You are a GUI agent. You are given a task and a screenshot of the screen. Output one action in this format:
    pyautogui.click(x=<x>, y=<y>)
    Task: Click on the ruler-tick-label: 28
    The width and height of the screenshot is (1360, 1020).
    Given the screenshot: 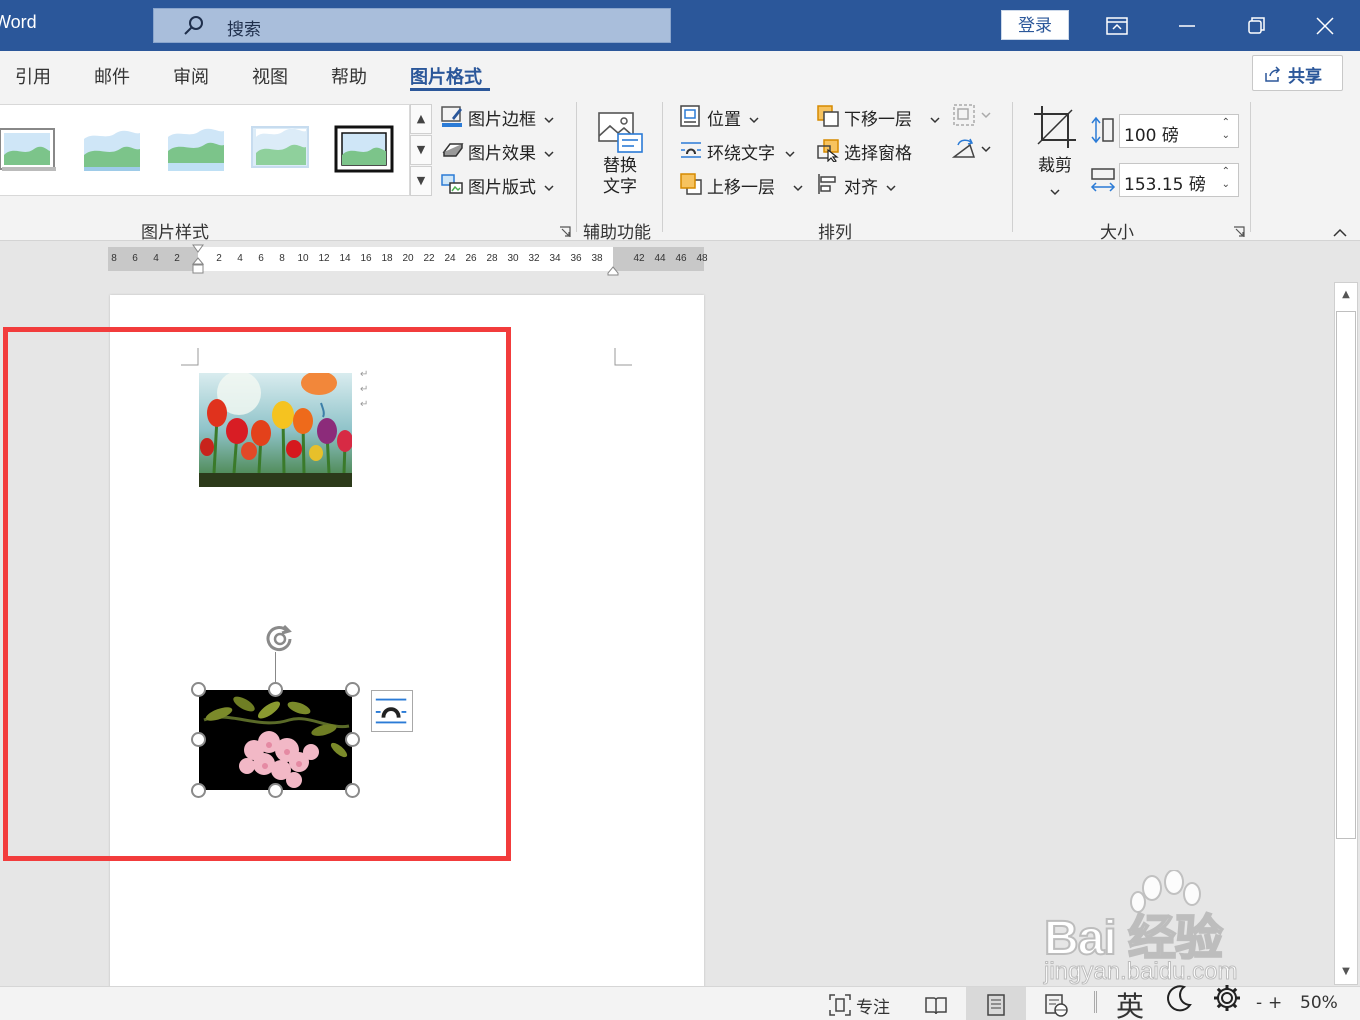 What is the action you would take?
    pyautogui.click(x=492, y=258)
    